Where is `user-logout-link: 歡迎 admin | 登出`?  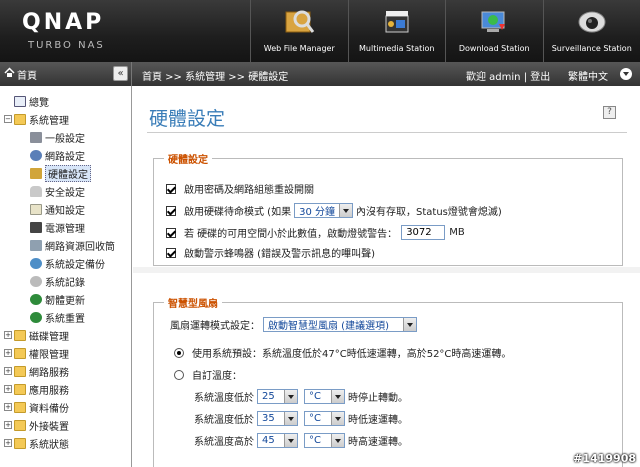
user-logout-link: 歡迎 admin | 登出 is located at coordinates (508, 75).